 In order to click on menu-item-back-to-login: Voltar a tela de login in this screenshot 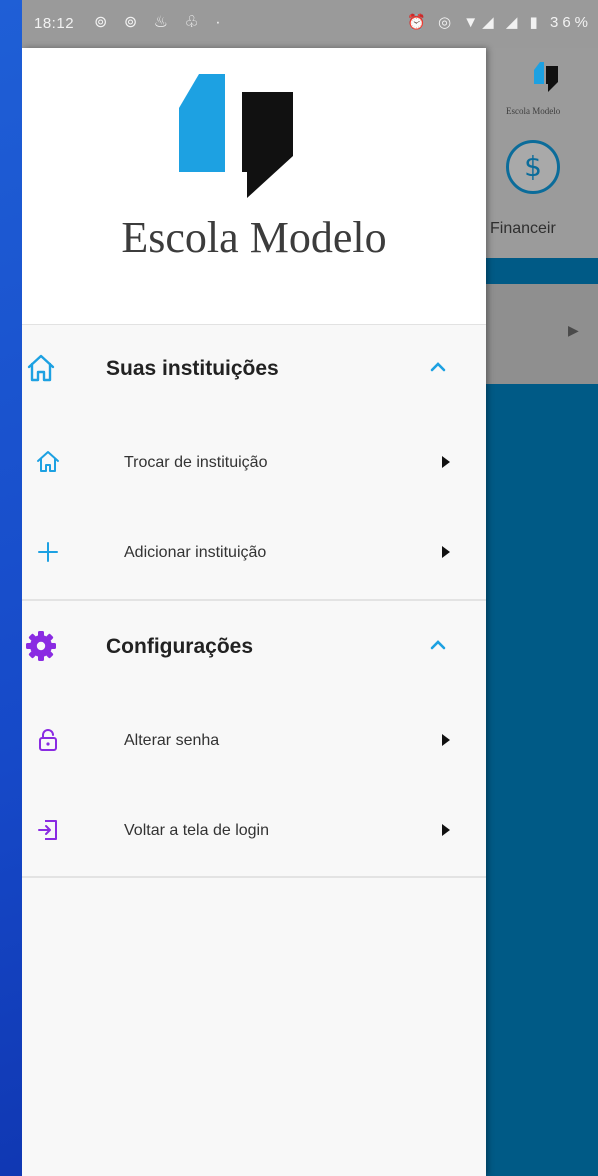, I will do `click(254, 831)`.